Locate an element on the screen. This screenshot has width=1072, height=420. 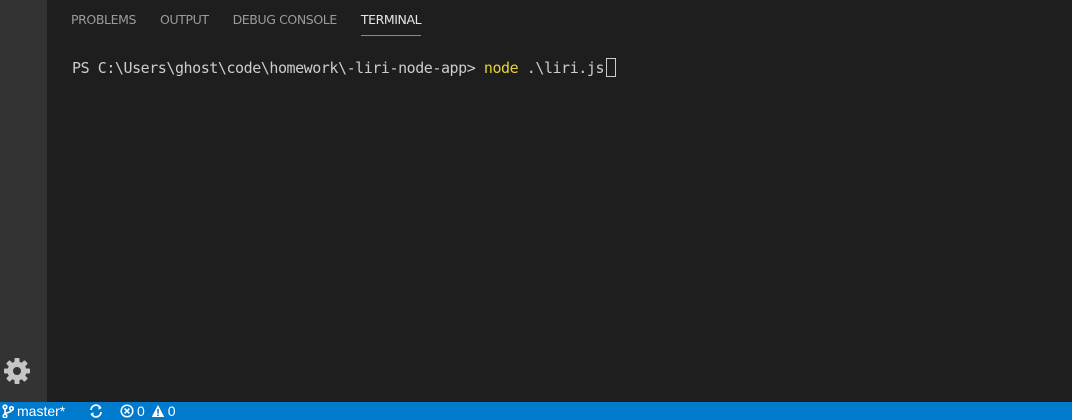
gear-icon is located at coordinates (17, 371).